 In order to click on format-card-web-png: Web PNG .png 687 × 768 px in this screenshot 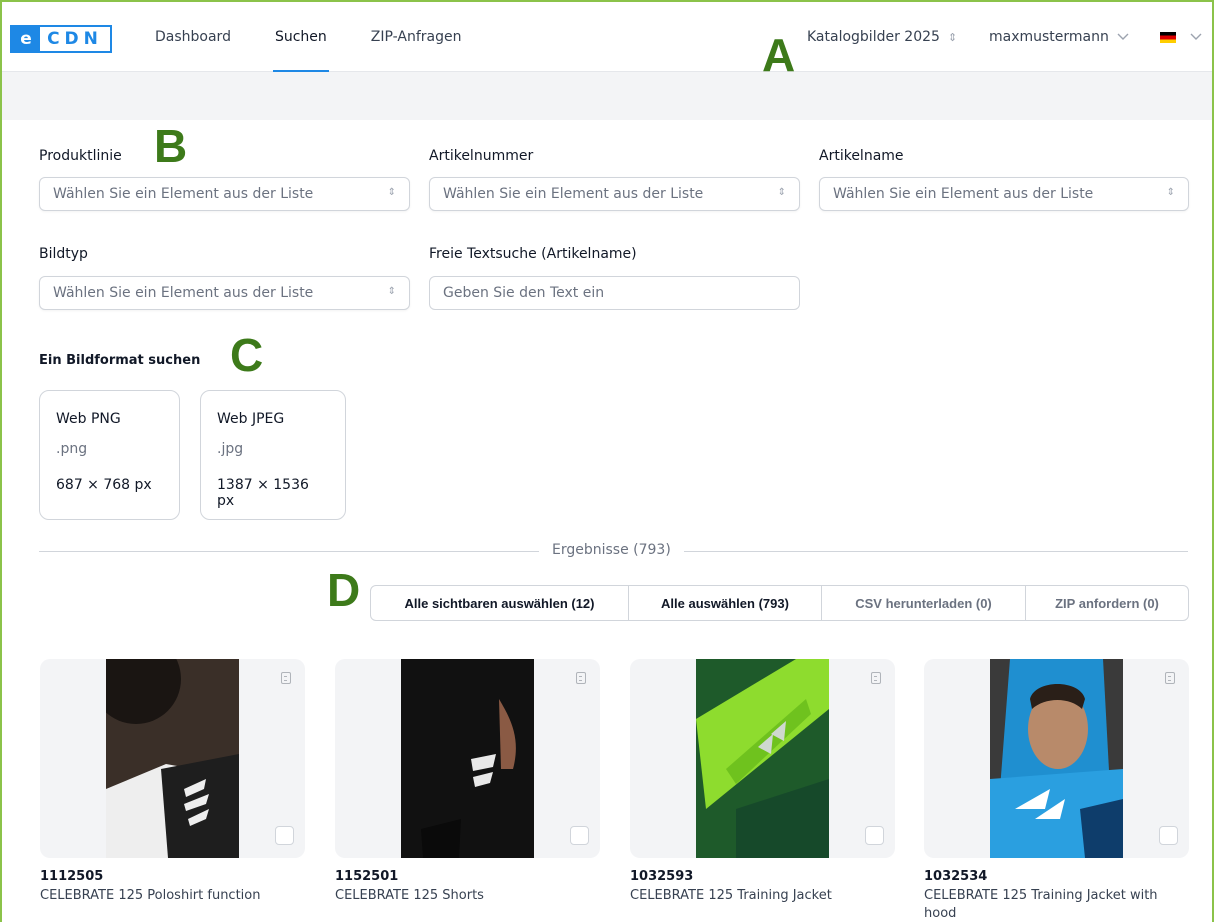, I will do `click(109, 455)`.